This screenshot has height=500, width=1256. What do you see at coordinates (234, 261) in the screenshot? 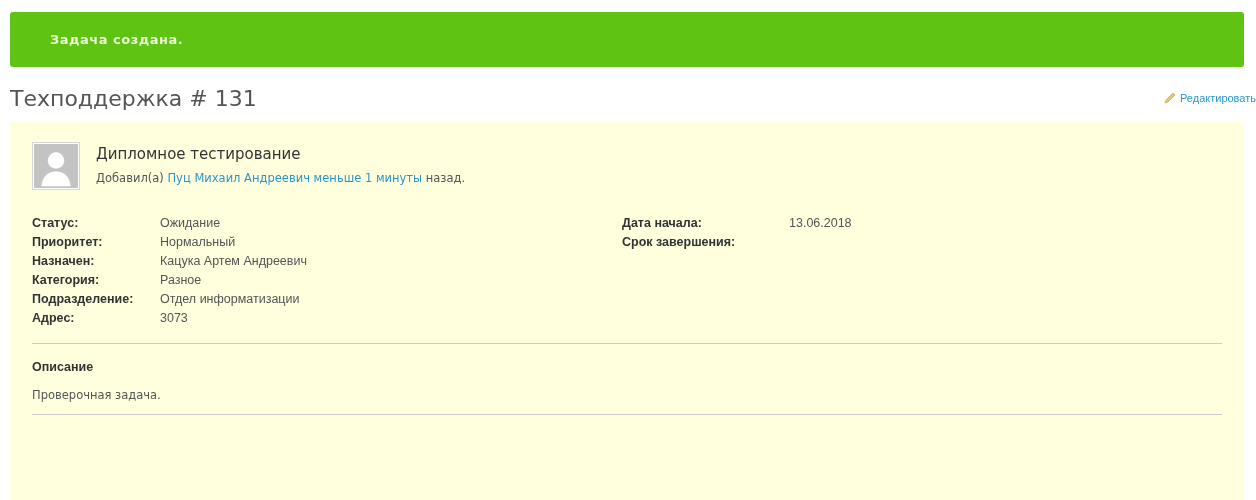
I see `field-value: Кацука Артем Андреевич` at bounding box center [234, 261].